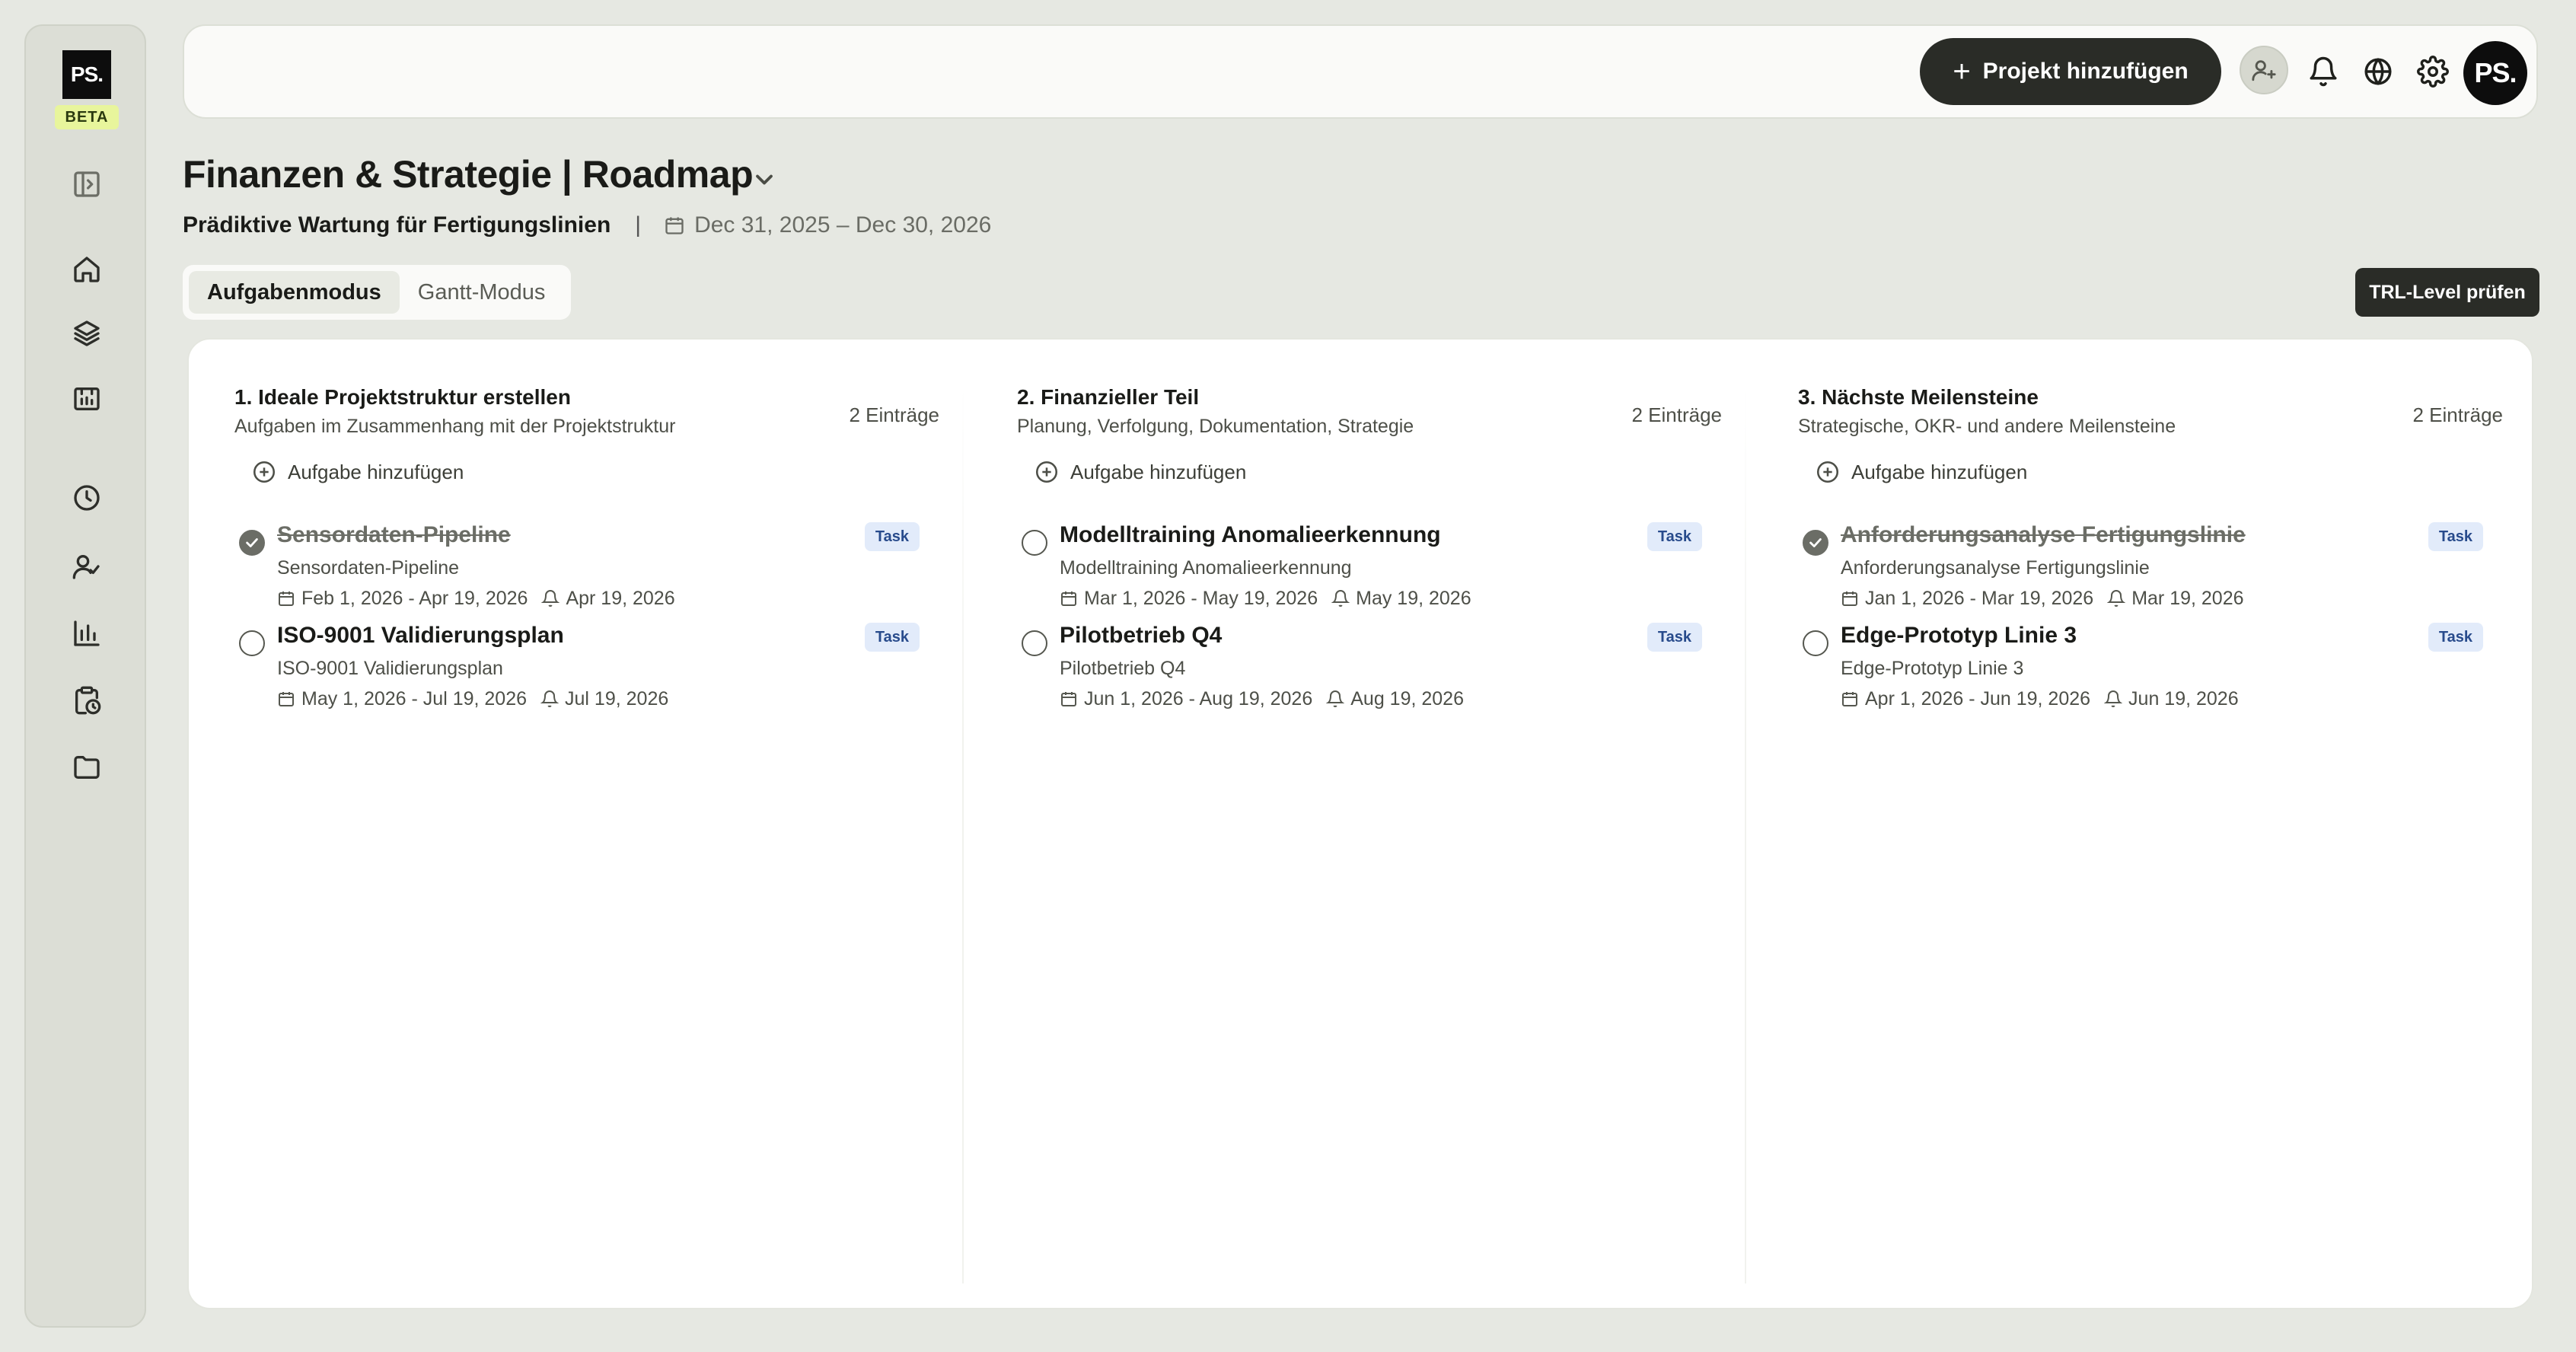 This screenshot has width=2576, height=1352. What do you see at coordinates (1413, 598) in the screenshot?
I see `task-reminder: May 19, 2026` at bounding box center [1413, 598].